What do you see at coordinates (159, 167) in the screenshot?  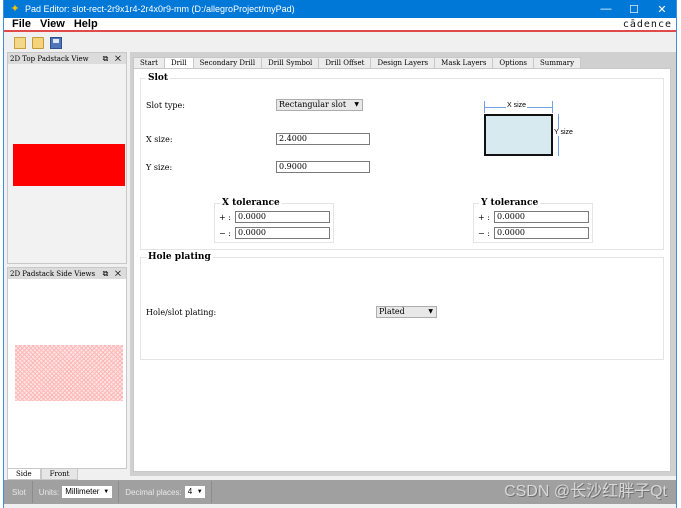 I see `y-size-label: Y size:` at bounding box center [159, 167].